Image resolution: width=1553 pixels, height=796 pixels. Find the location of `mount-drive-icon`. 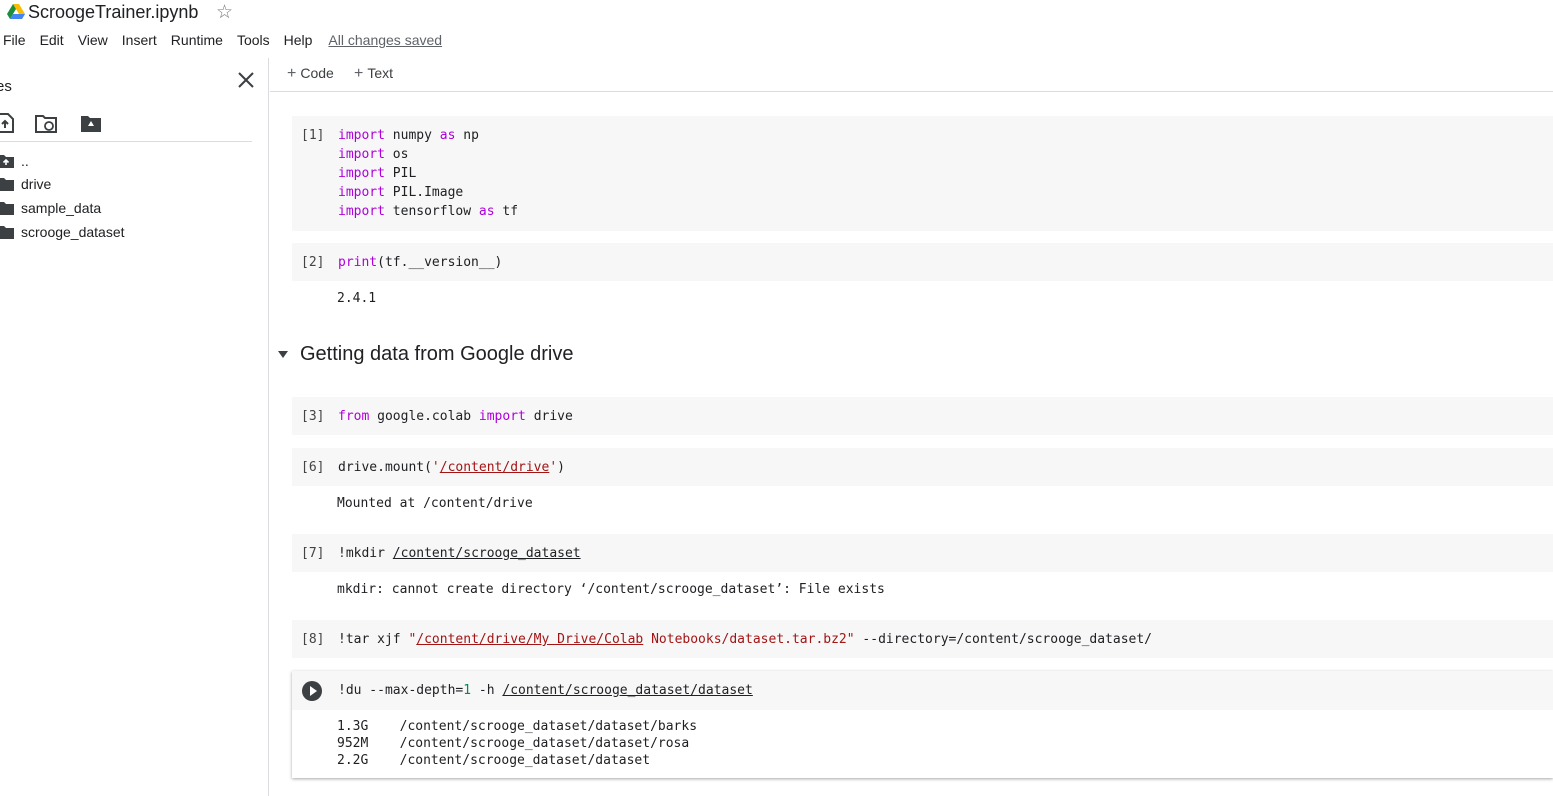

mount-drive-icon is located at coordinates (91, 123).